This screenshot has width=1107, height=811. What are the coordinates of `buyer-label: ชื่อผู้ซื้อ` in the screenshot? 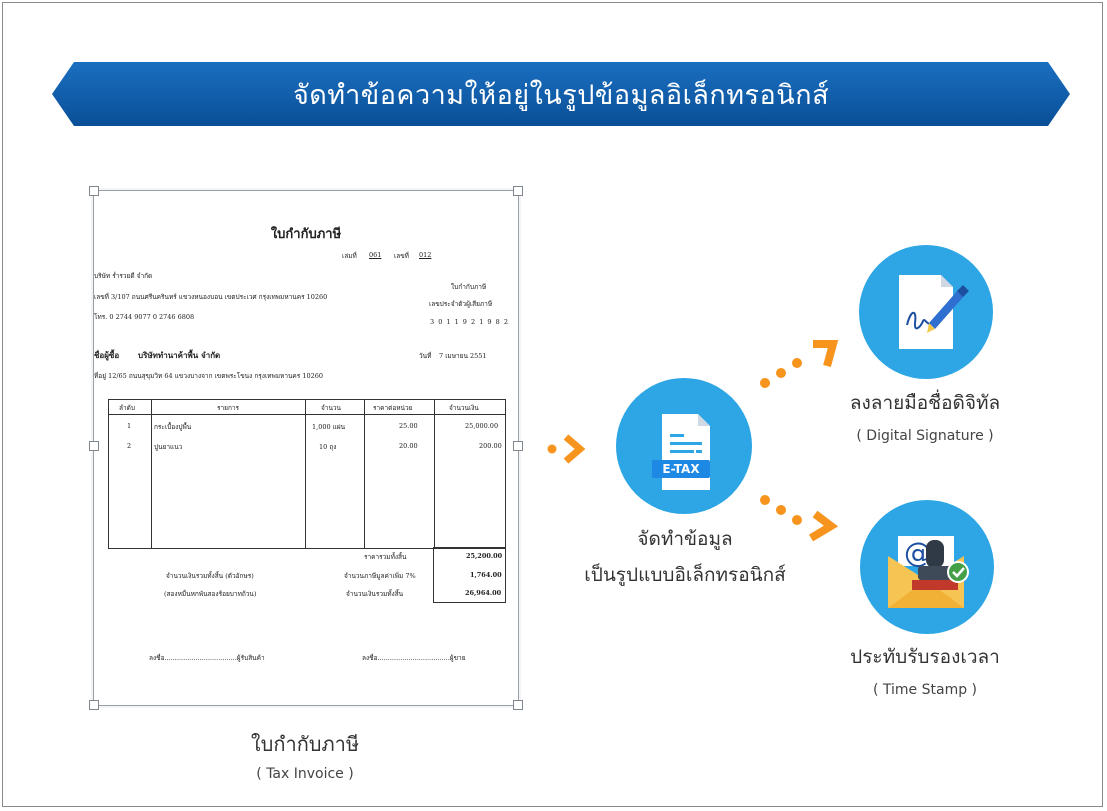 It's located at (107, 355).